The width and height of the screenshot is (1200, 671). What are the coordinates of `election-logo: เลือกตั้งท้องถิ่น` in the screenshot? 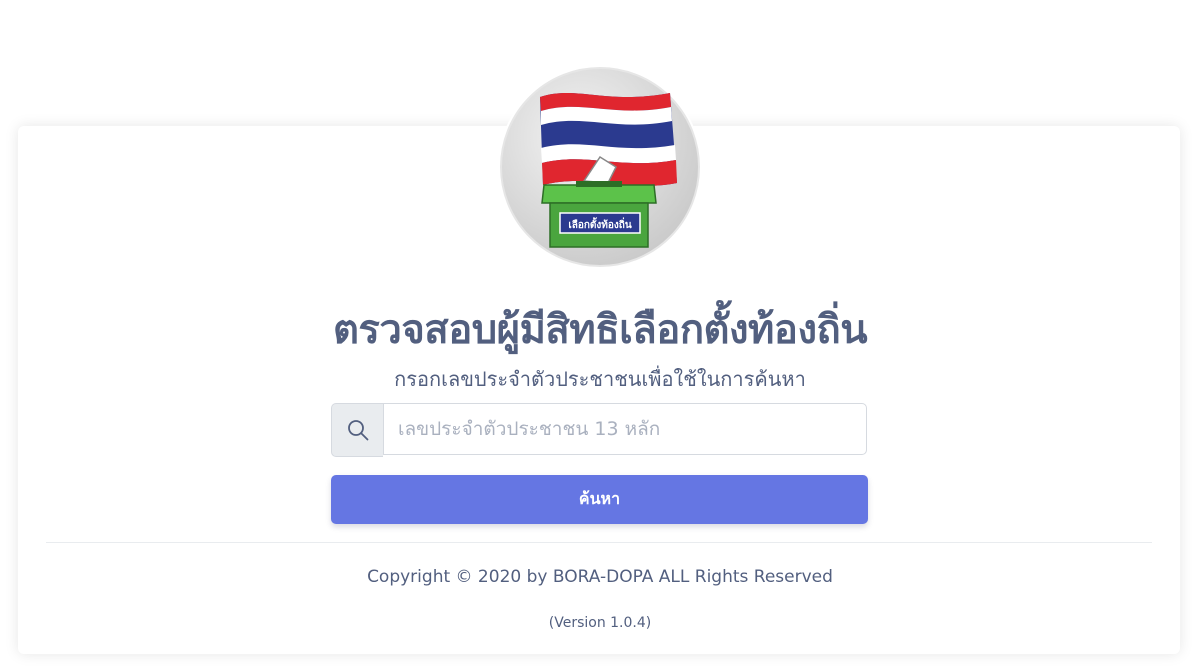 It's located at (600, 167).